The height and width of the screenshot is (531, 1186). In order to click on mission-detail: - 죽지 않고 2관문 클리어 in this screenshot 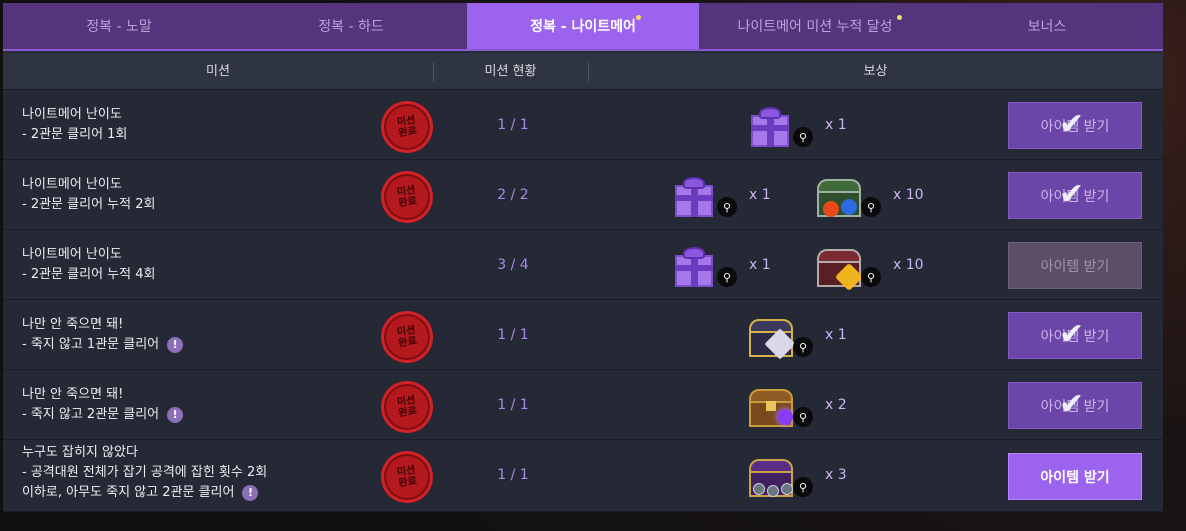, I will do `click(91, 414)`.